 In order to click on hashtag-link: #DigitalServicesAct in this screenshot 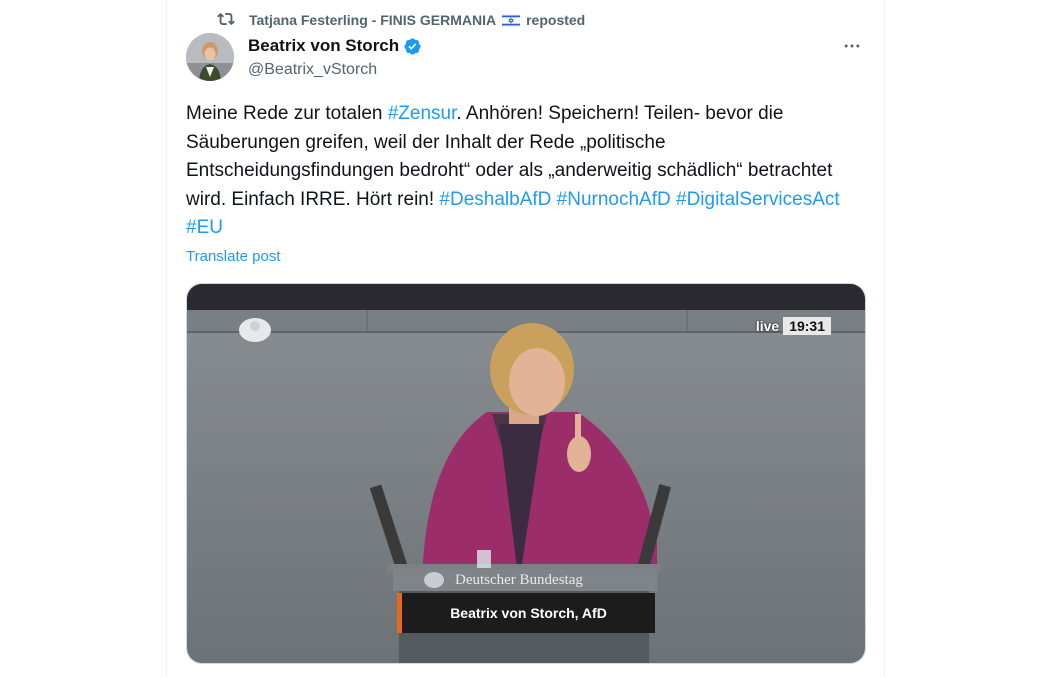, I will do `click(758, 199)`.